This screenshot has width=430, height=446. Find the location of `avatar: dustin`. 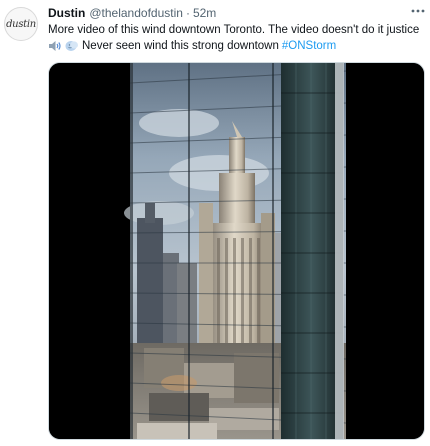

avatar: dustin is located at coordinates (21, 24).